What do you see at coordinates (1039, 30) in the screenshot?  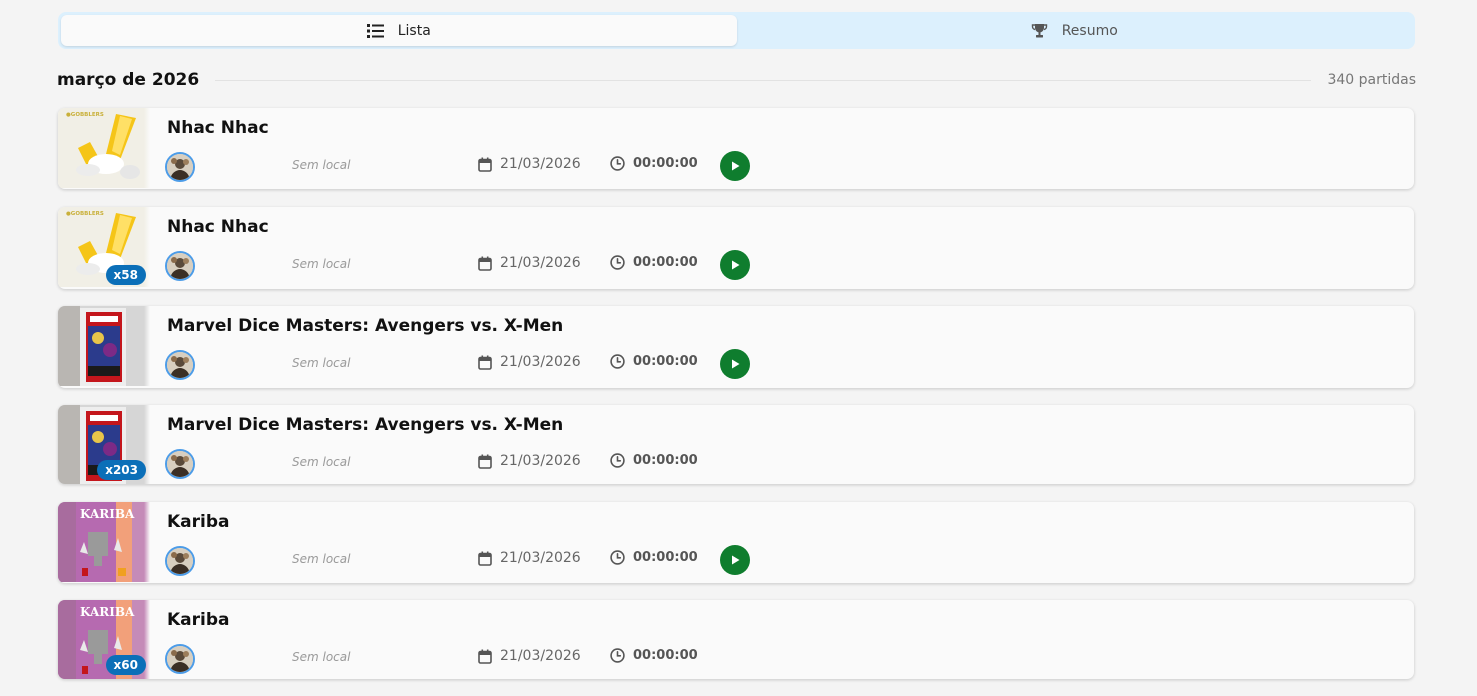 I see `trophy-icon` at bounding box center [1039, 30].